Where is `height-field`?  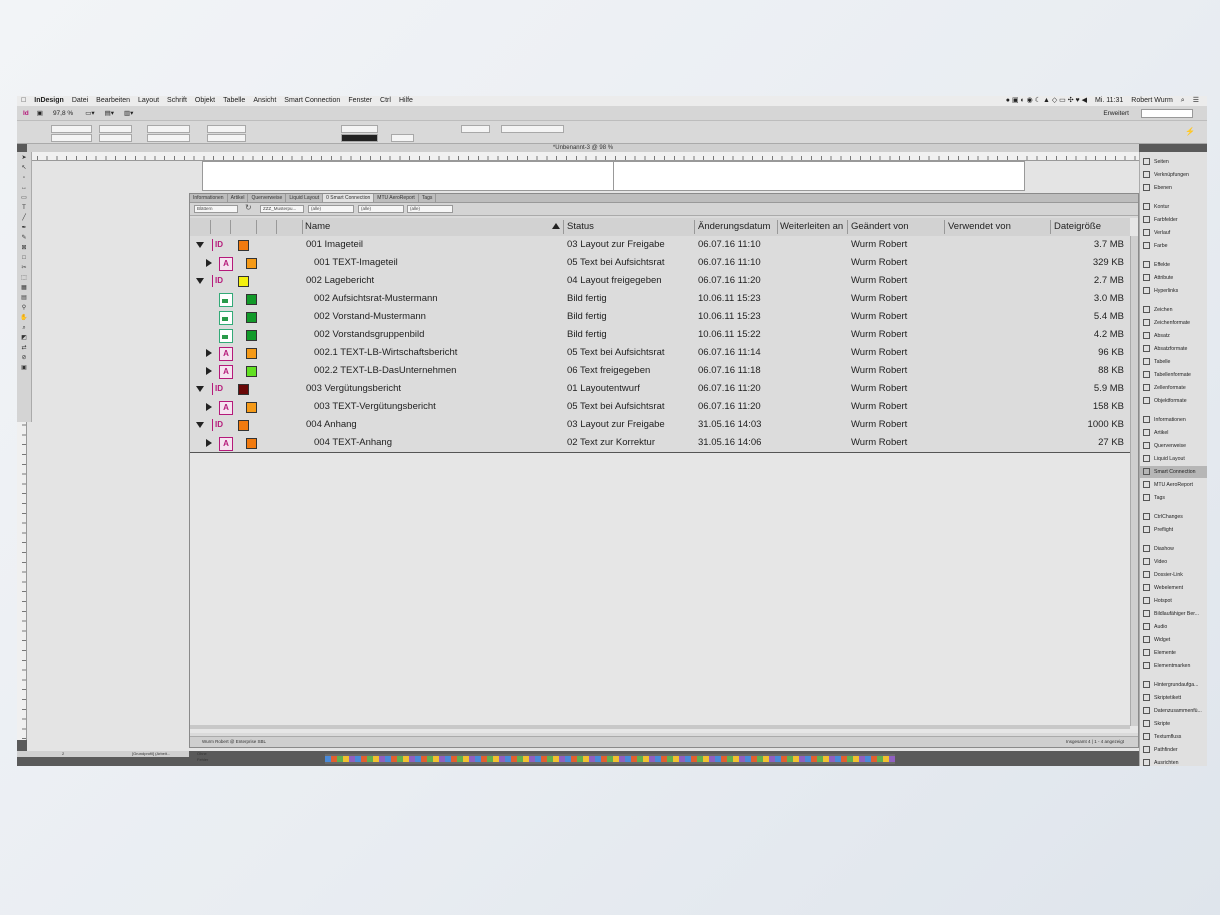
height-field is located at coordinates (115, 138).